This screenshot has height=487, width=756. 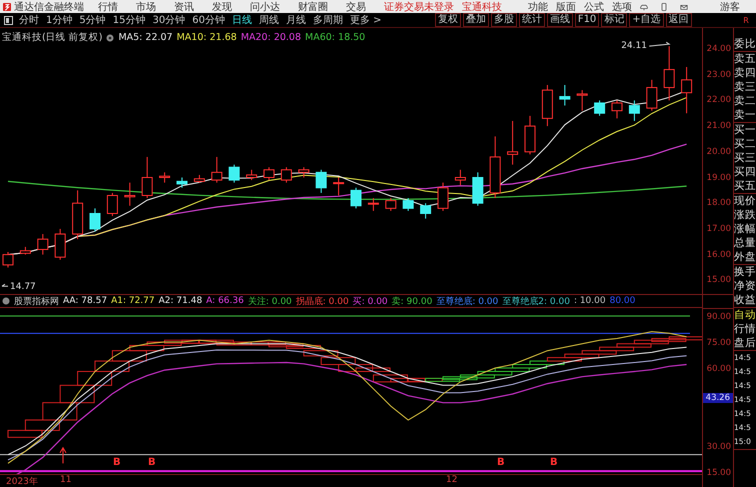 What do you see at coordinates (108, 7) in the screenshot?
I see `menu-item: 行情` at bounding box center [108, 7].